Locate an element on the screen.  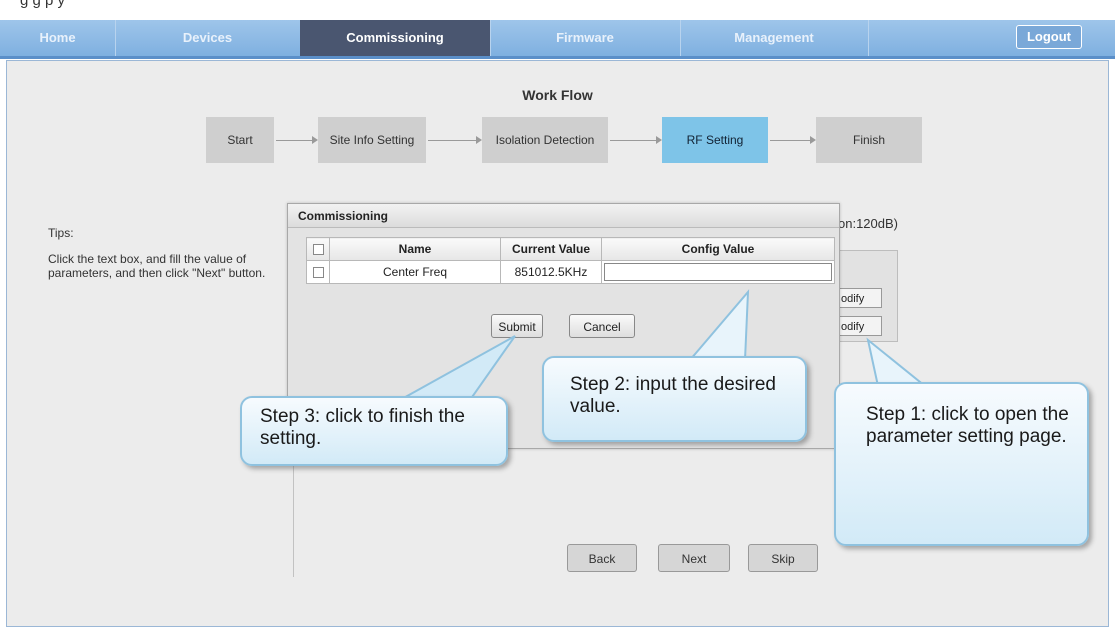
step3-pointer is located at coordinates (456, 368).